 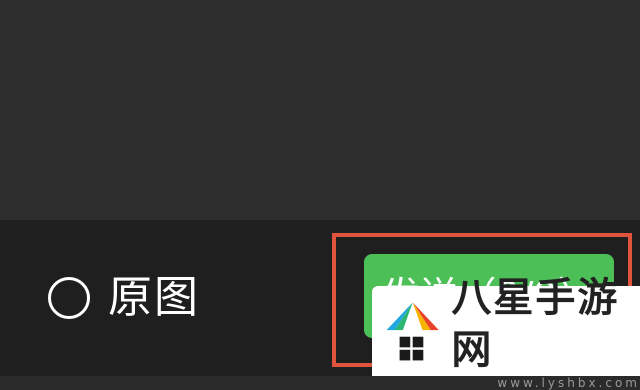 What do you see at coordinates (568, 383) in the screenshot?
I see `watermark-site-url: www.lyshbx.com` at bounding box center [568, 383].